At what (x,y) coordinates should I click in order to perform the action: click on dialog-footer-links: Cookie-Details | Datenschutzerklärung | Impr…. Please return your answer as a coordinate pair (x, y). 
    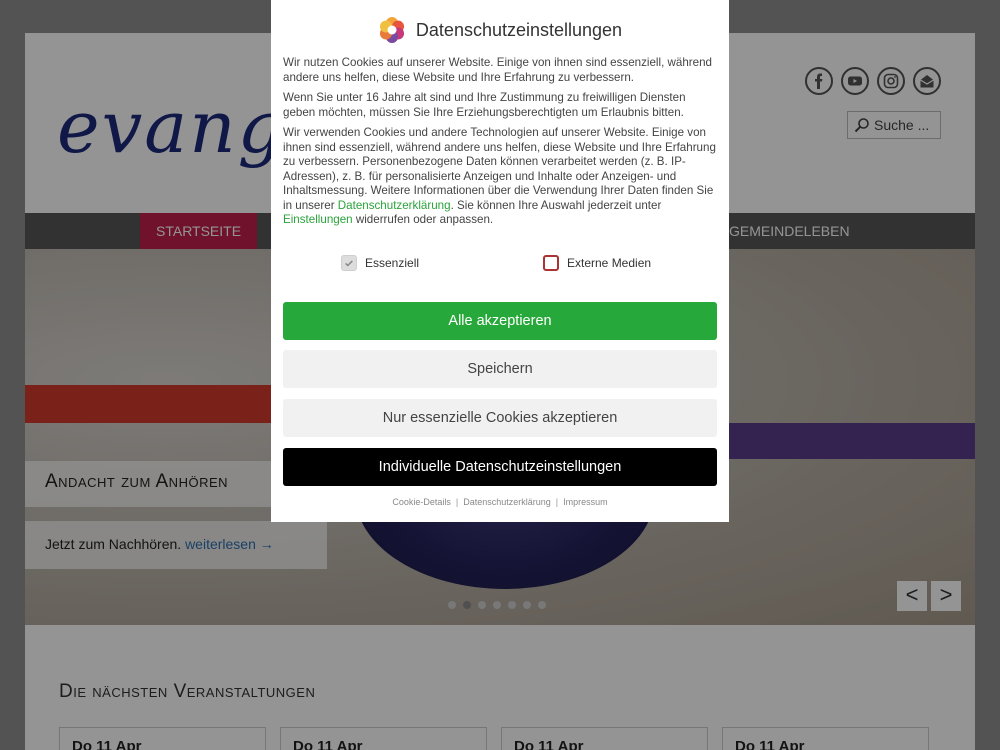
    Looking at the image, I should click on (500, 502).